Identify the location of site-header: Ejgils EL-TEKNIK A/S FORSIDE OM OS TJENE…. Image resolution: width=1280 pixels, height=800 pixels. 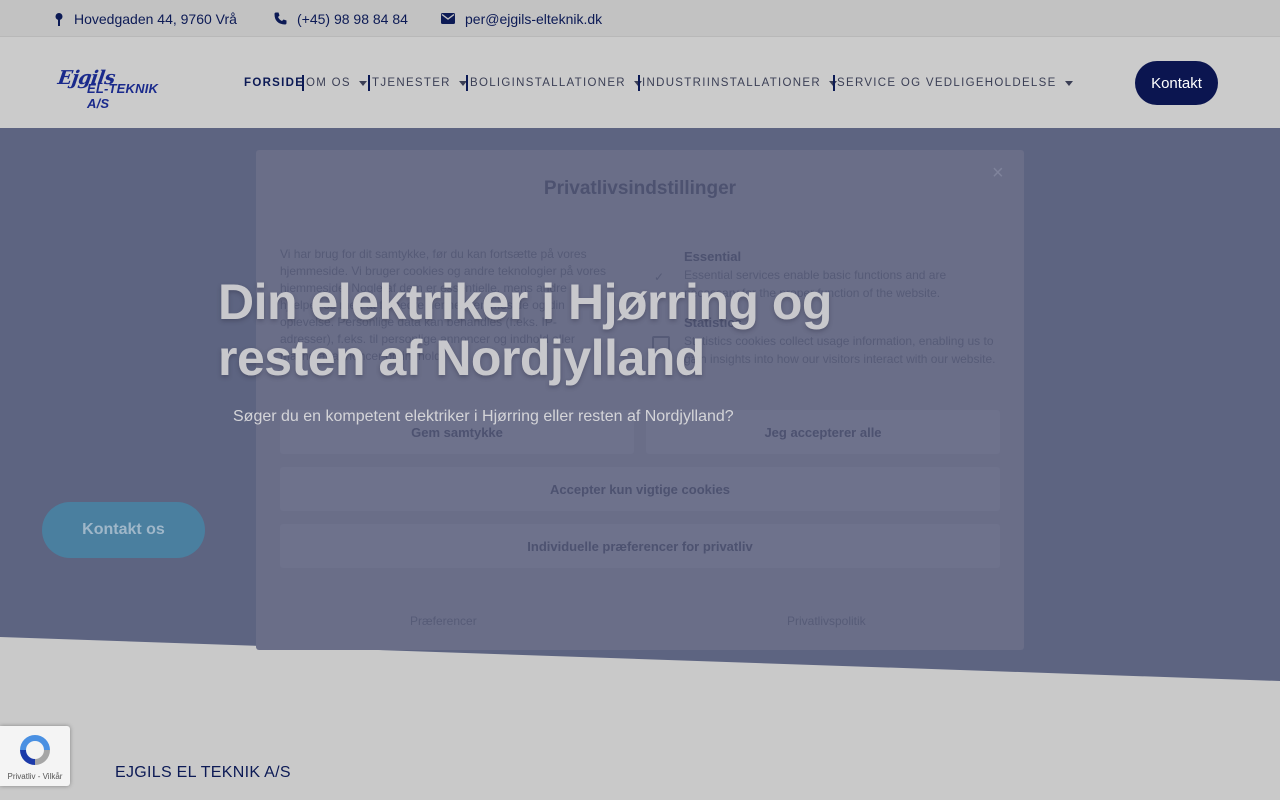
(640, 82).